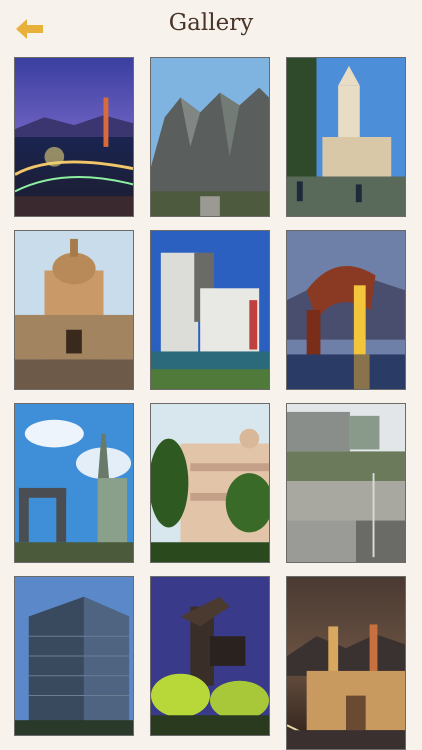 This screenshot has width=422, height=750. I want to click on gallery-thumbnail-industrial-monument, so click(210, 656).